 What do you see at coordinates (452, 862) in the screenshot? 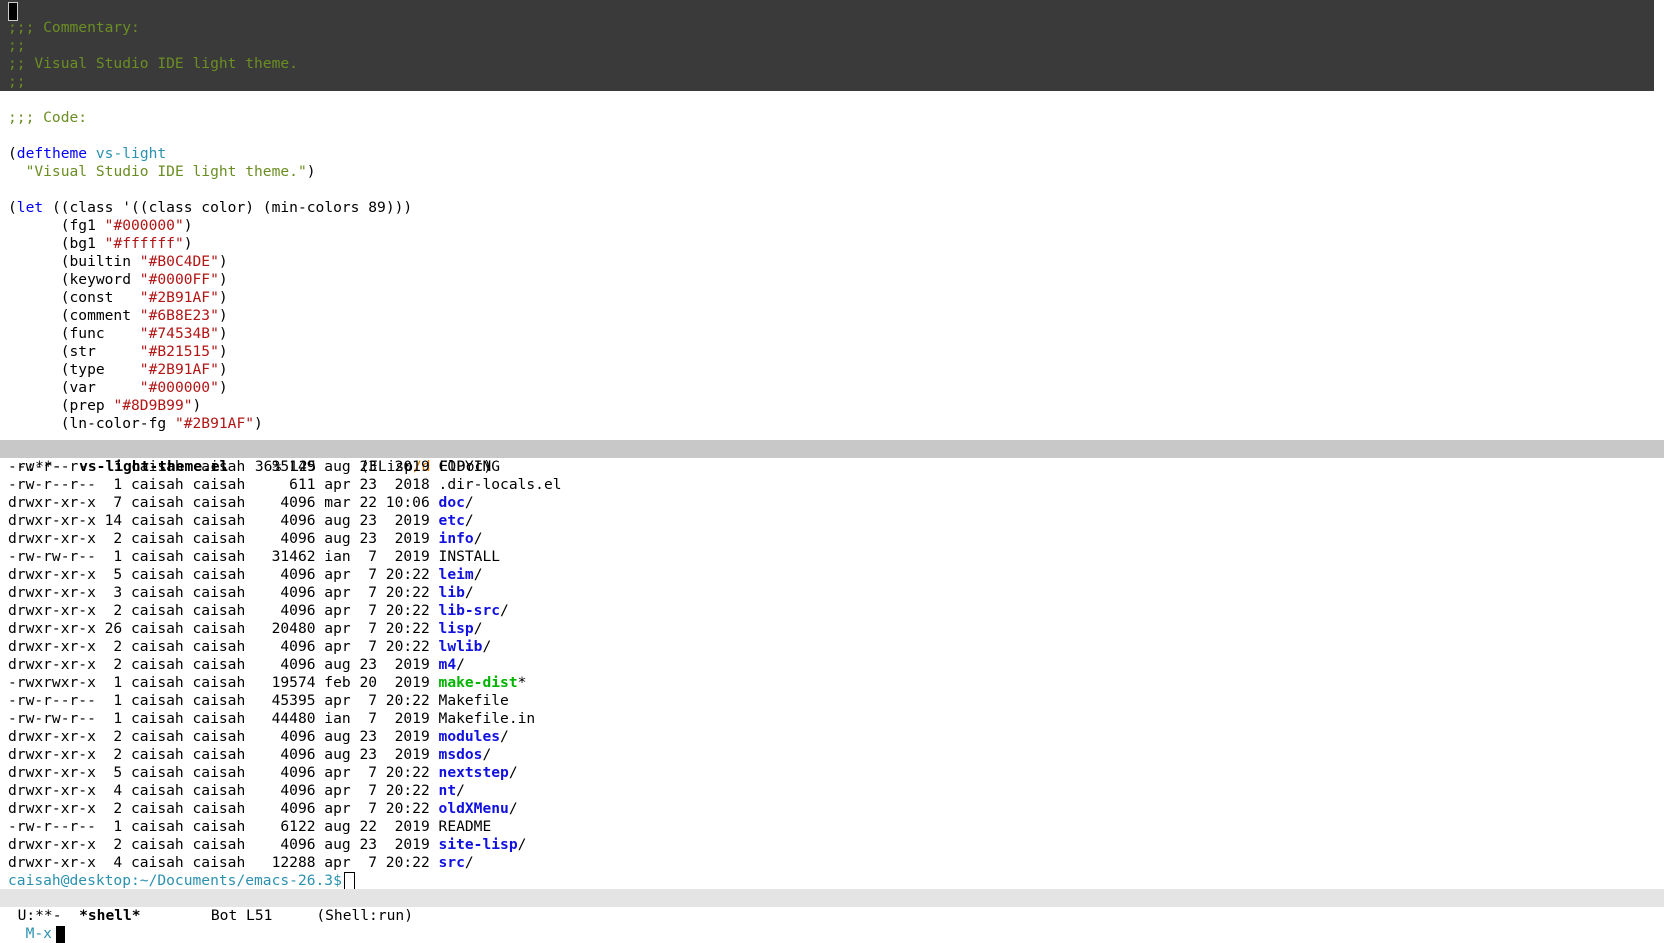
I see `listing-name: src` at bounding box center [452, 862].